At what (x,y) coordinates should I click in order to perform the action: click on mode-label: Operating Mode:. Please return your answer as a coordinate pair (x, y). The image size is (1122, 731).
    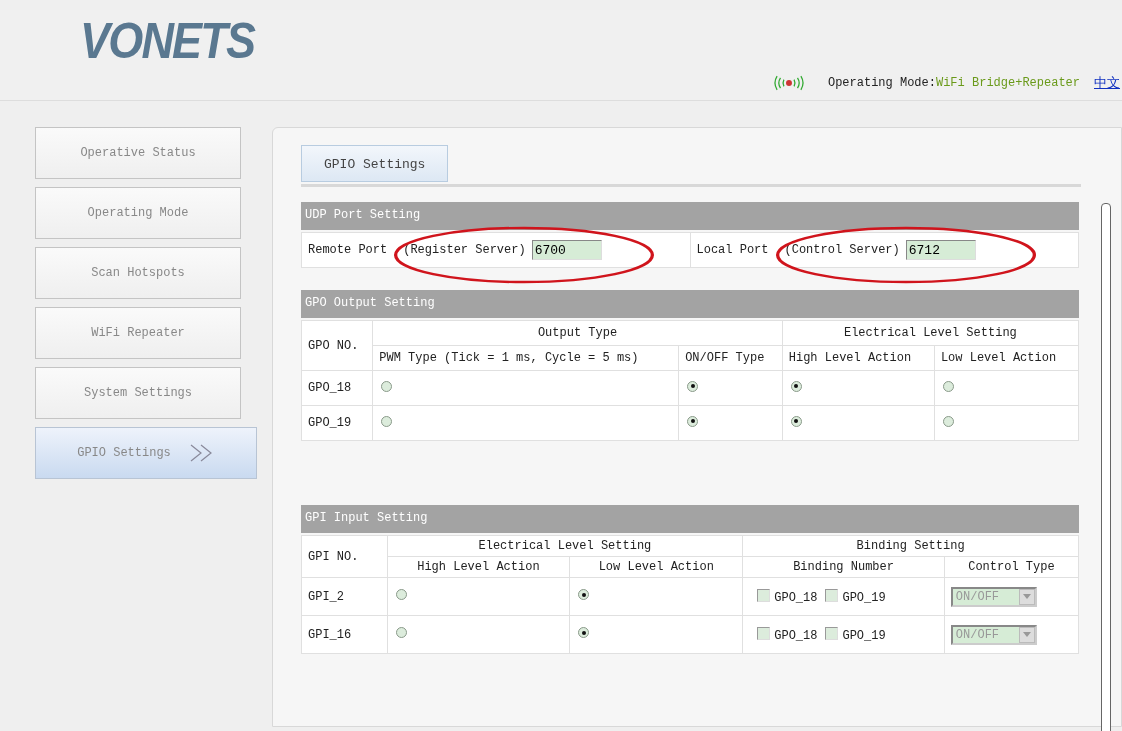
    Looking at the image, I should click on (881, 83).